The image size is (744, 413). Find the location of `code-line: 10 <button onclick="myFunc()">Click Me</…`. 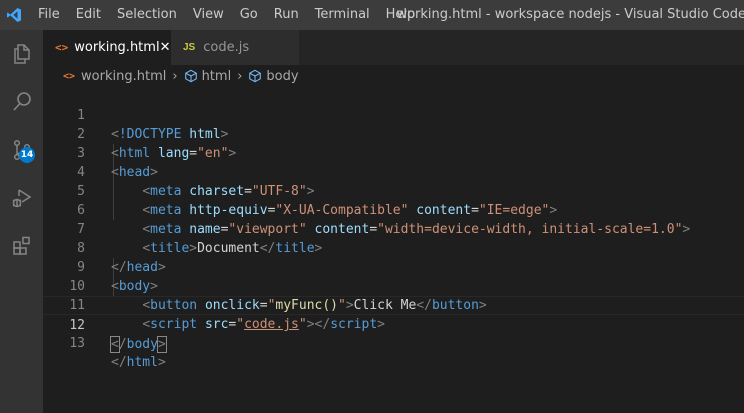

code-line: 10 <button onclick="myFunc()">Click Me</… is located at coordinates (393, 285).